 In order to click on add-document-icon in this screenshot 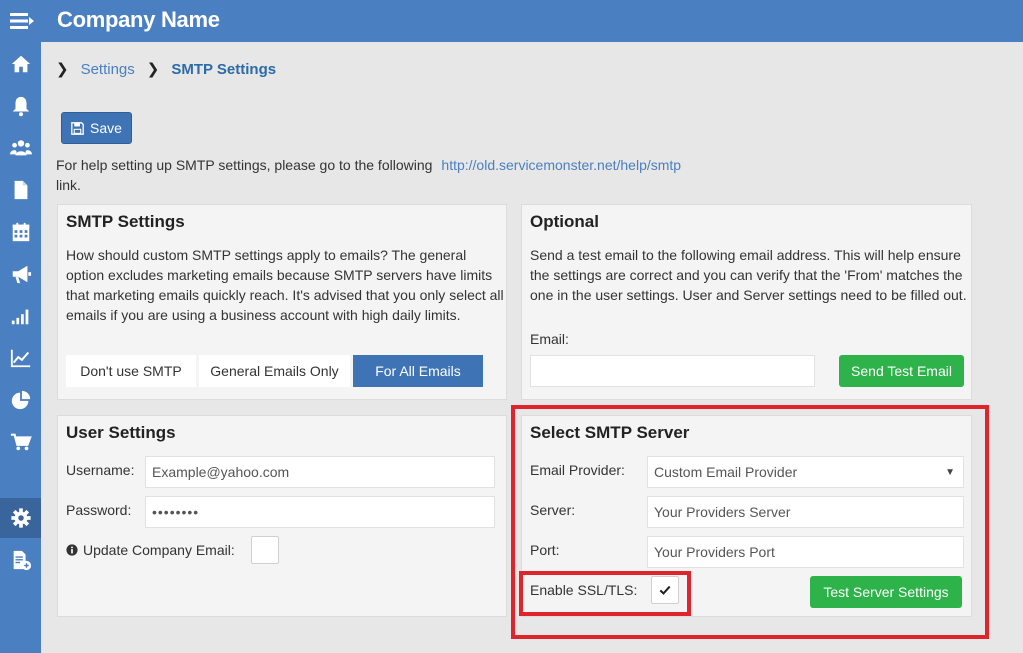, I will do `click(22, 560)`.